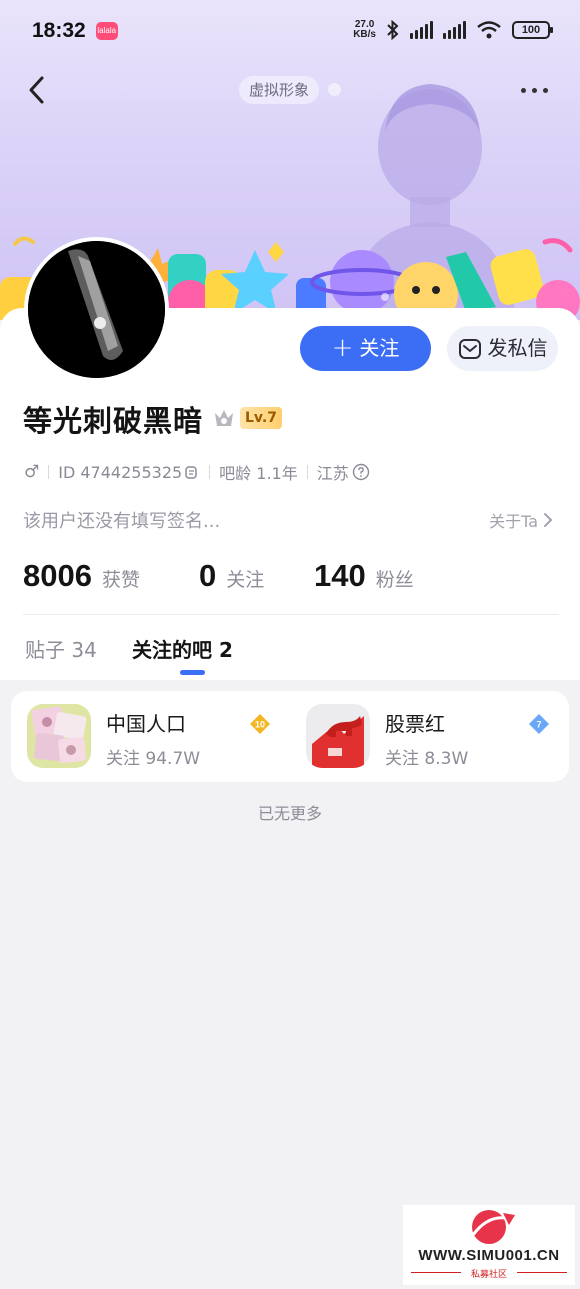 The width and height of the screenshot is (580, 1289). I want to click on chip-dot, so click(334, 89).